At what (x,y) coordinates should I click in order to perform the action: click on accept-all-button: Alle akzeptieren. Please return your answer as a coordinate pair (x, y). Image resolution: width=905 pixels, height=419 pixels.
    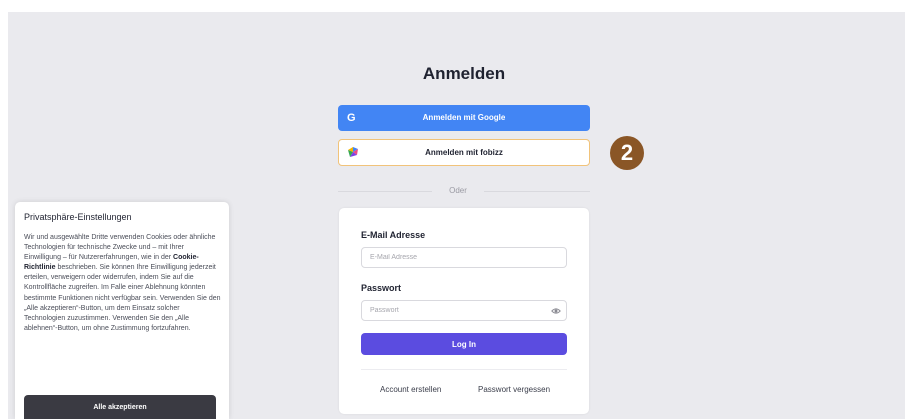
    Looking at the image, I should click on (120, 407).